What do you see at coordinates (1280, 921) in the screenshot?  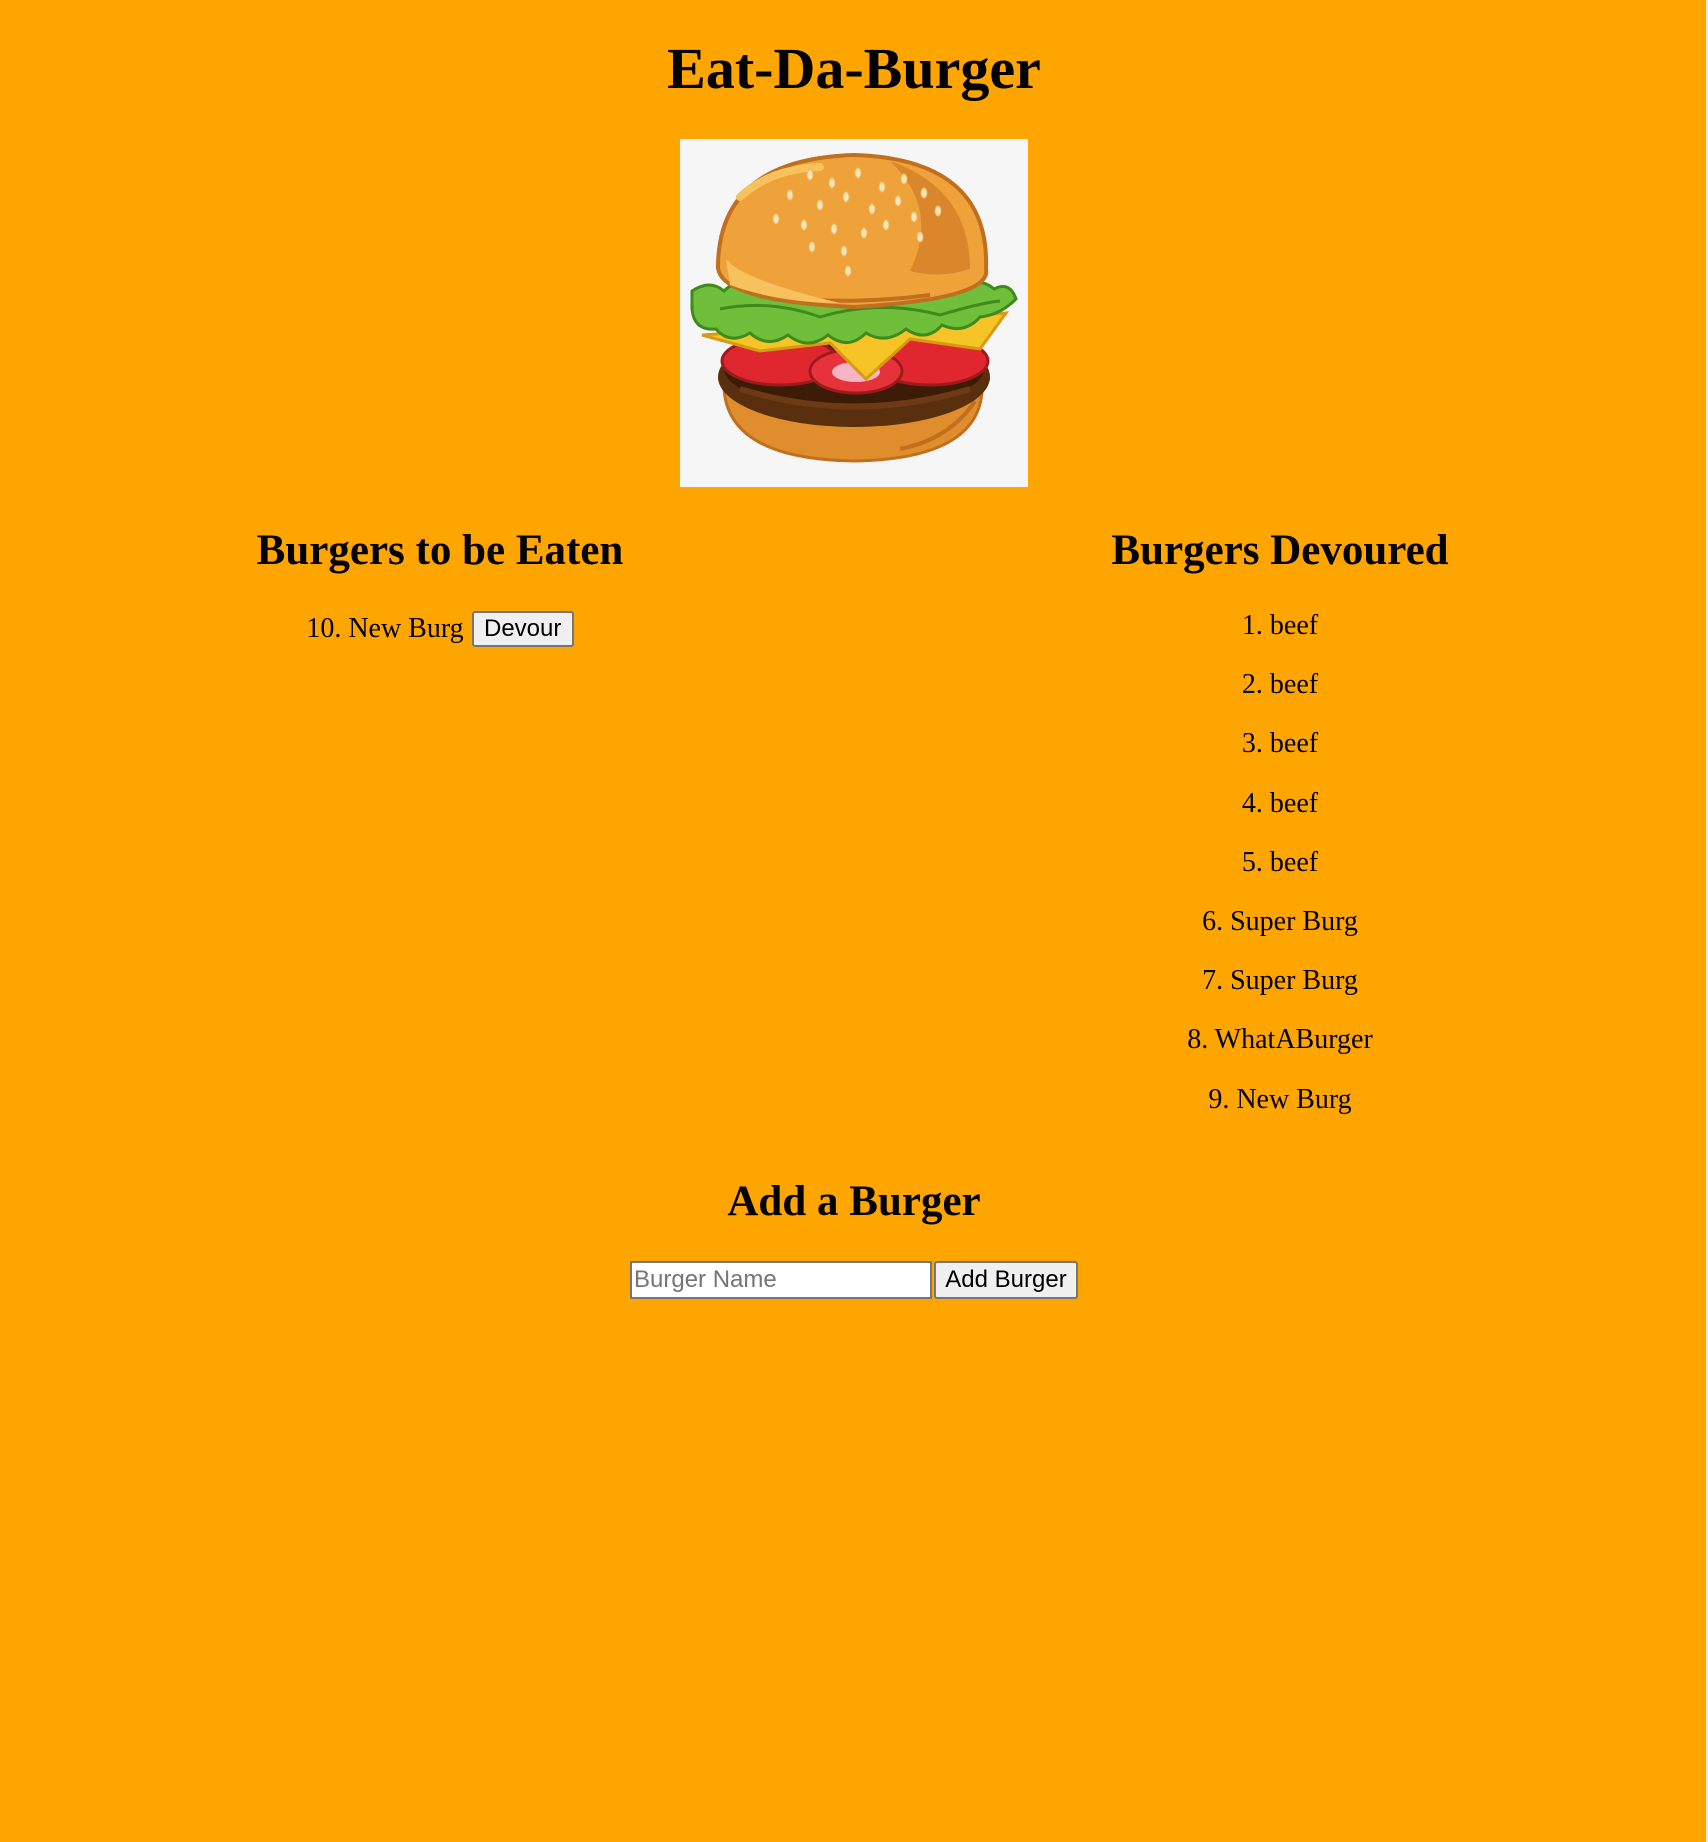 I see `list-item: 6. Super Burg` at bounding box center [1280, 921].